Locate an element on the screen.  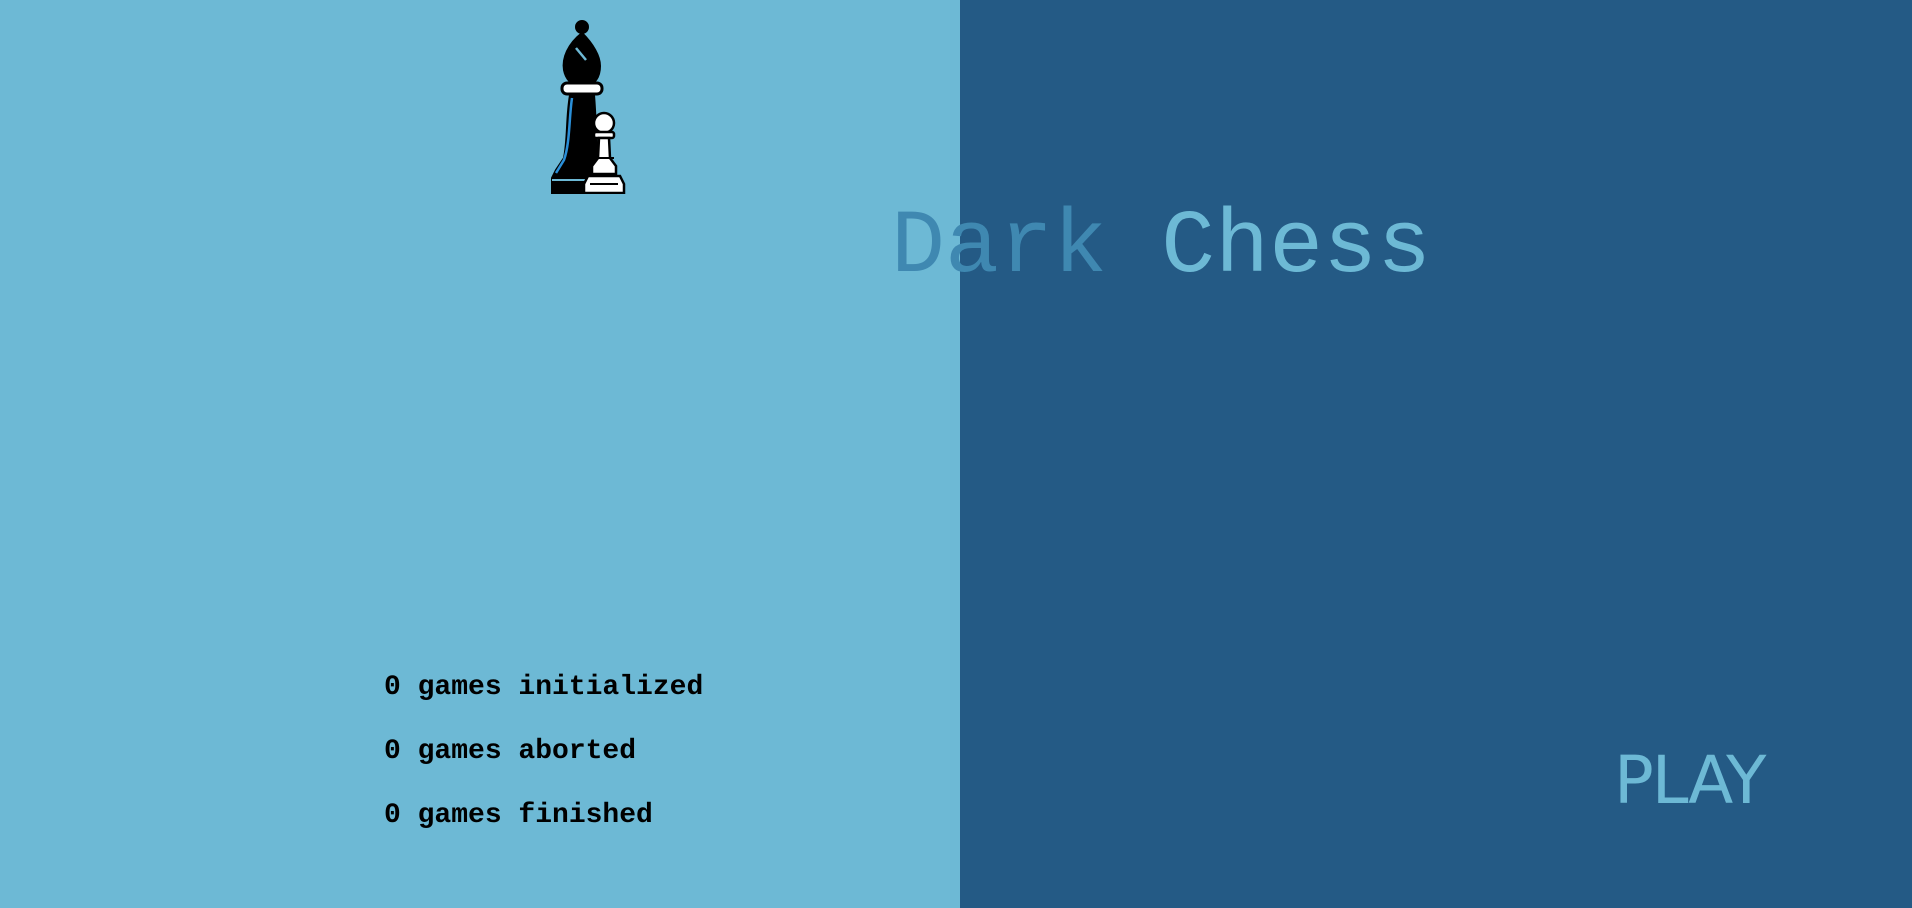
app-title: Dark Chess is located at coordinates (1053, 198).